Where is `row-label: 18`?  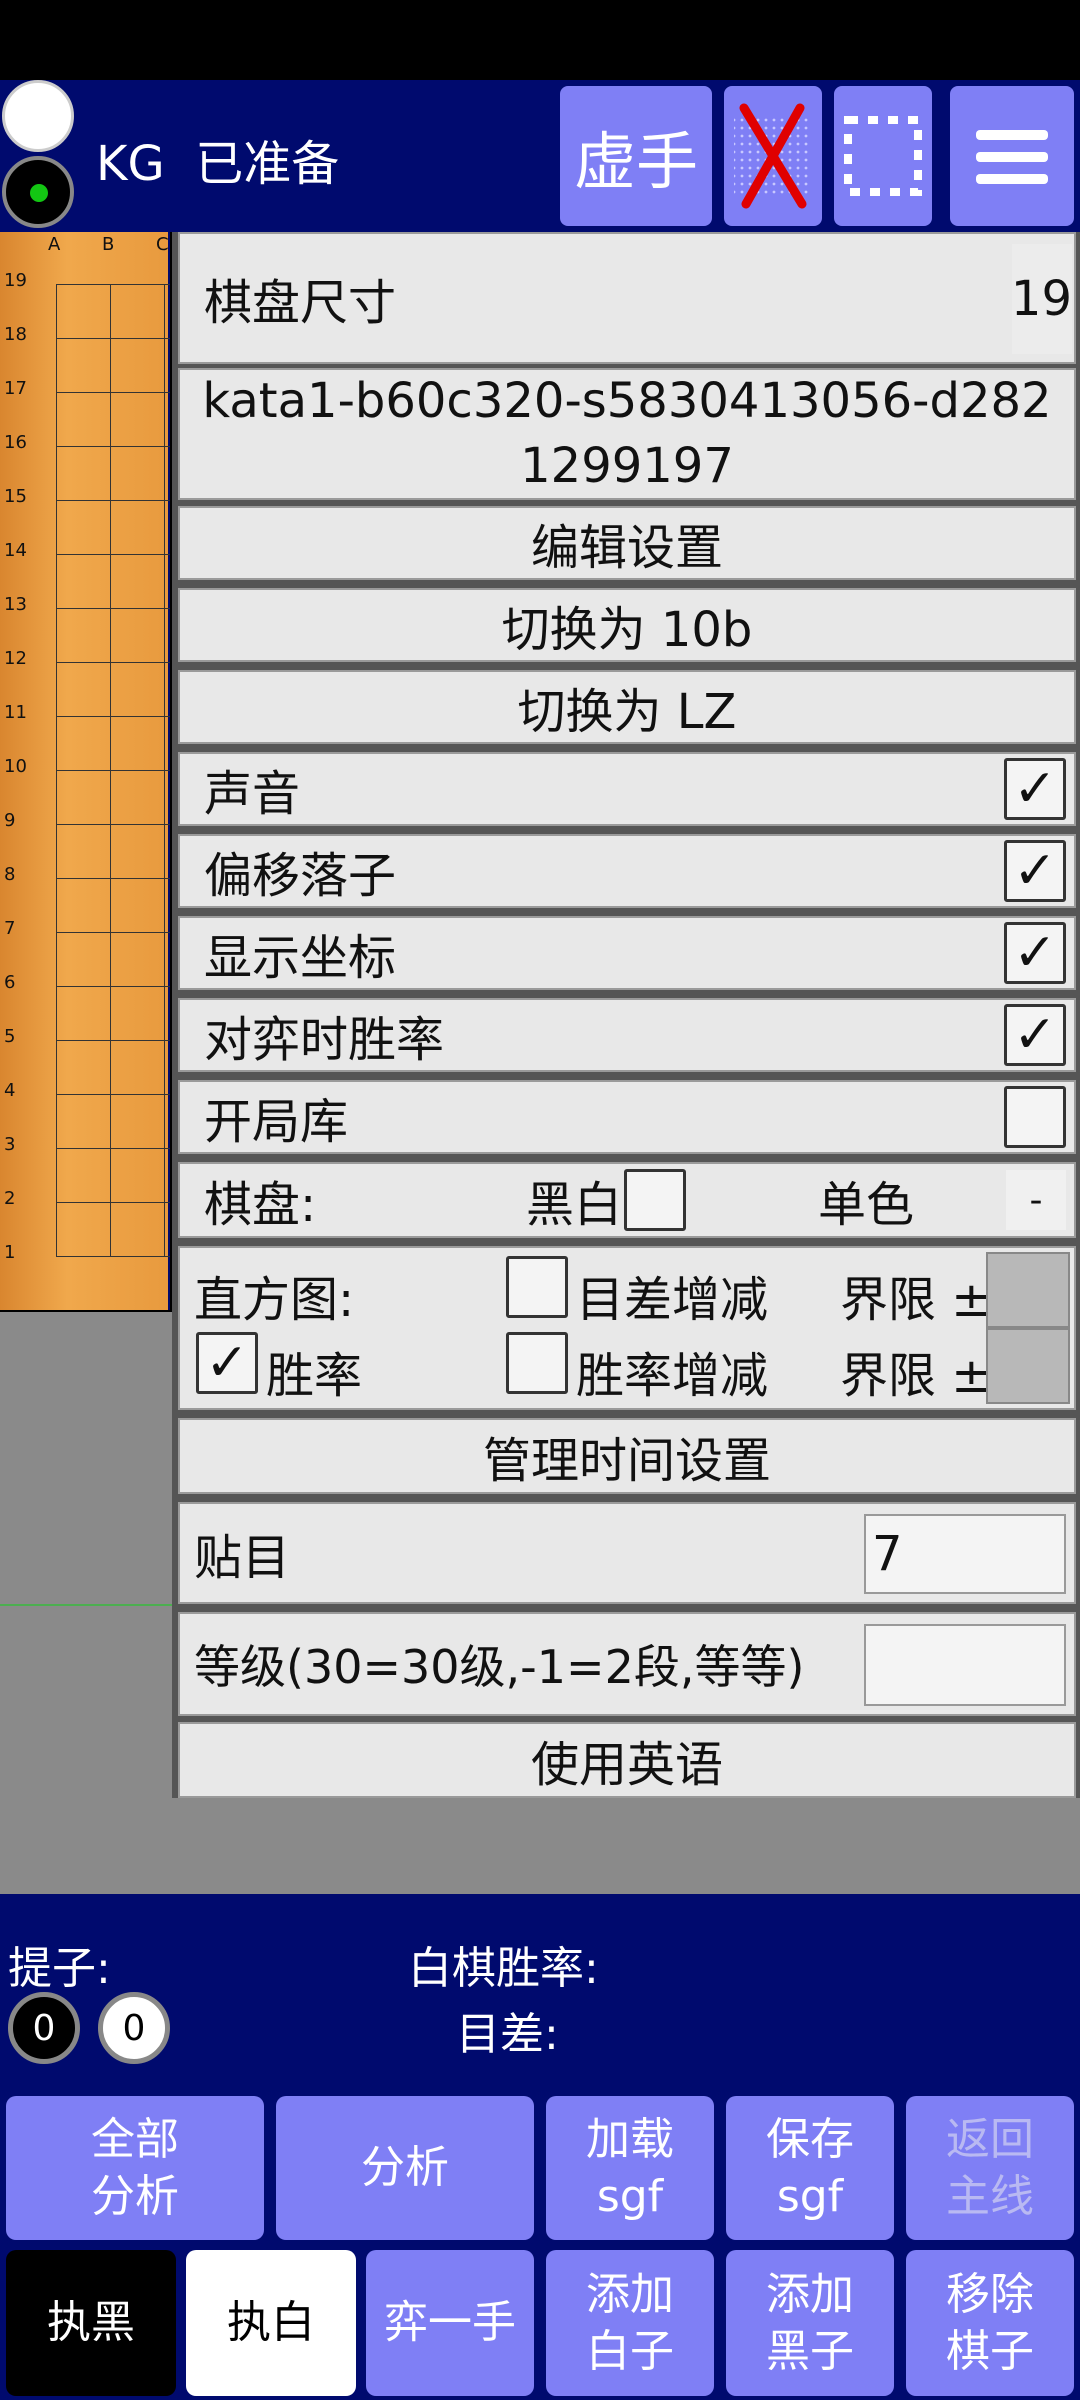
row-label: 18 is located at coordinates (15, 334).